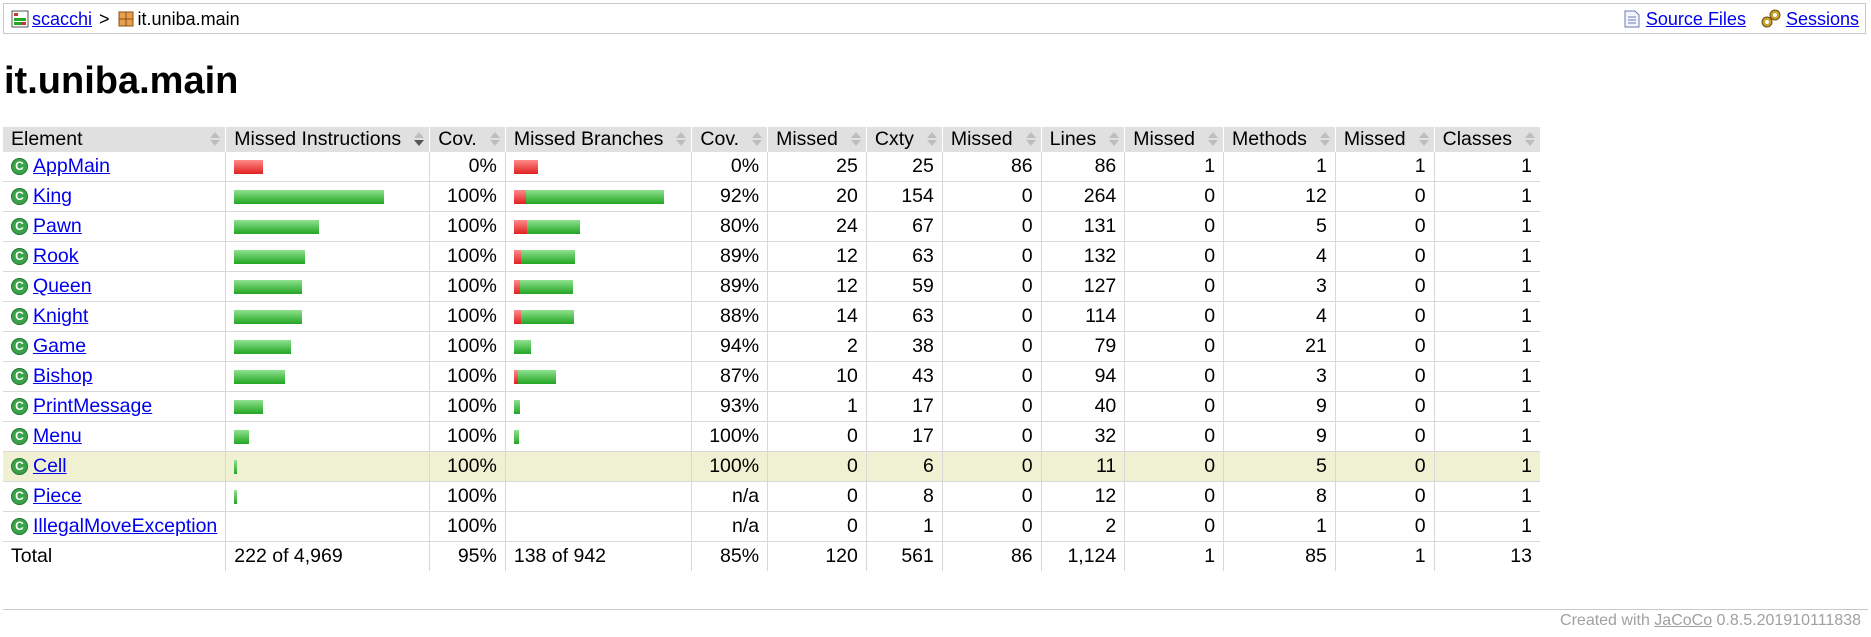 Image resolution: width=1871 pixels, height=637 pixels. Describe the element at coordinates (1174, 139) in the screenshot. I see `column-header-missed-methods: Missed` at that location.